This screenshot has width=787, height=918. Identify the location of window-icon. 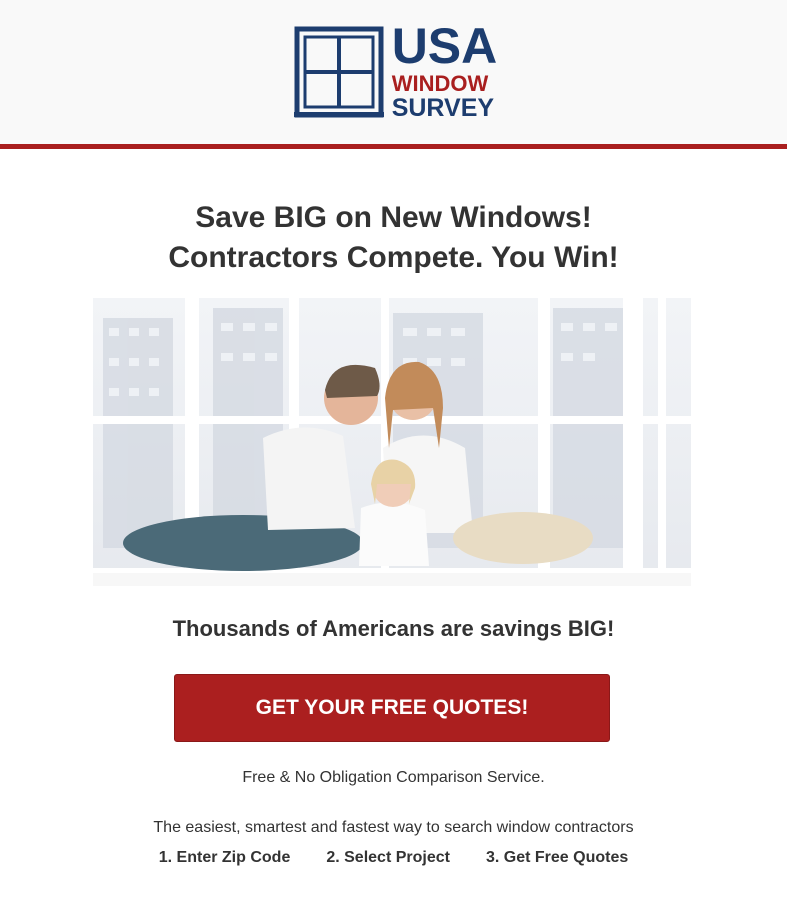
(338, 72).